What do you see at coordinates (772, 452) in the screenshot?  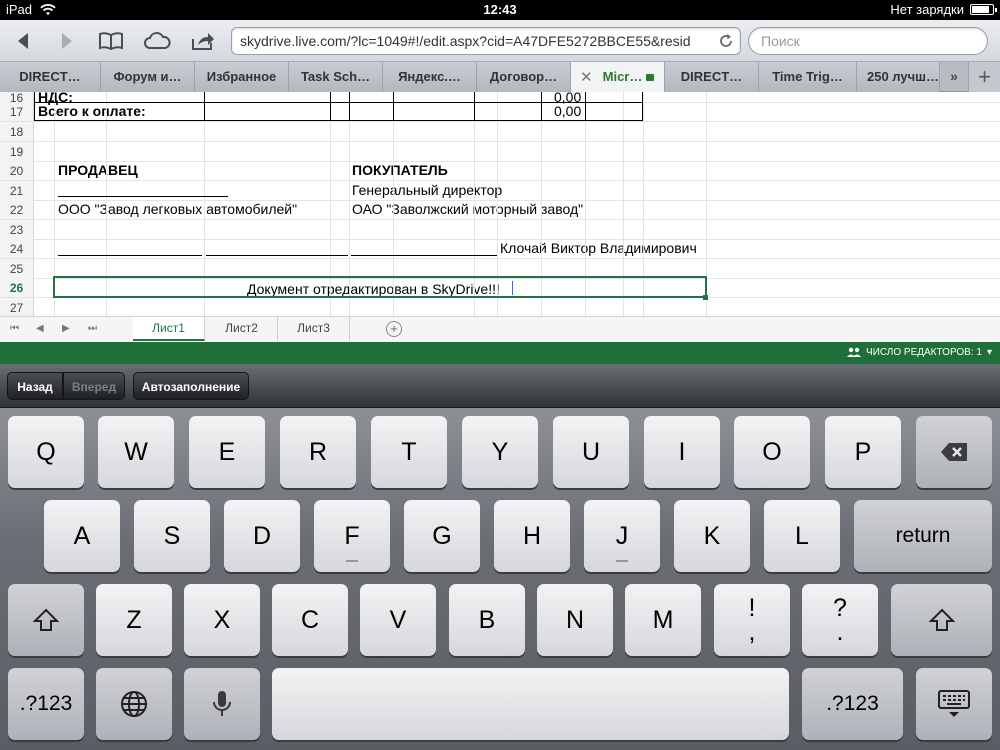 I see `key-o: O` at bounding box center [772, 452].